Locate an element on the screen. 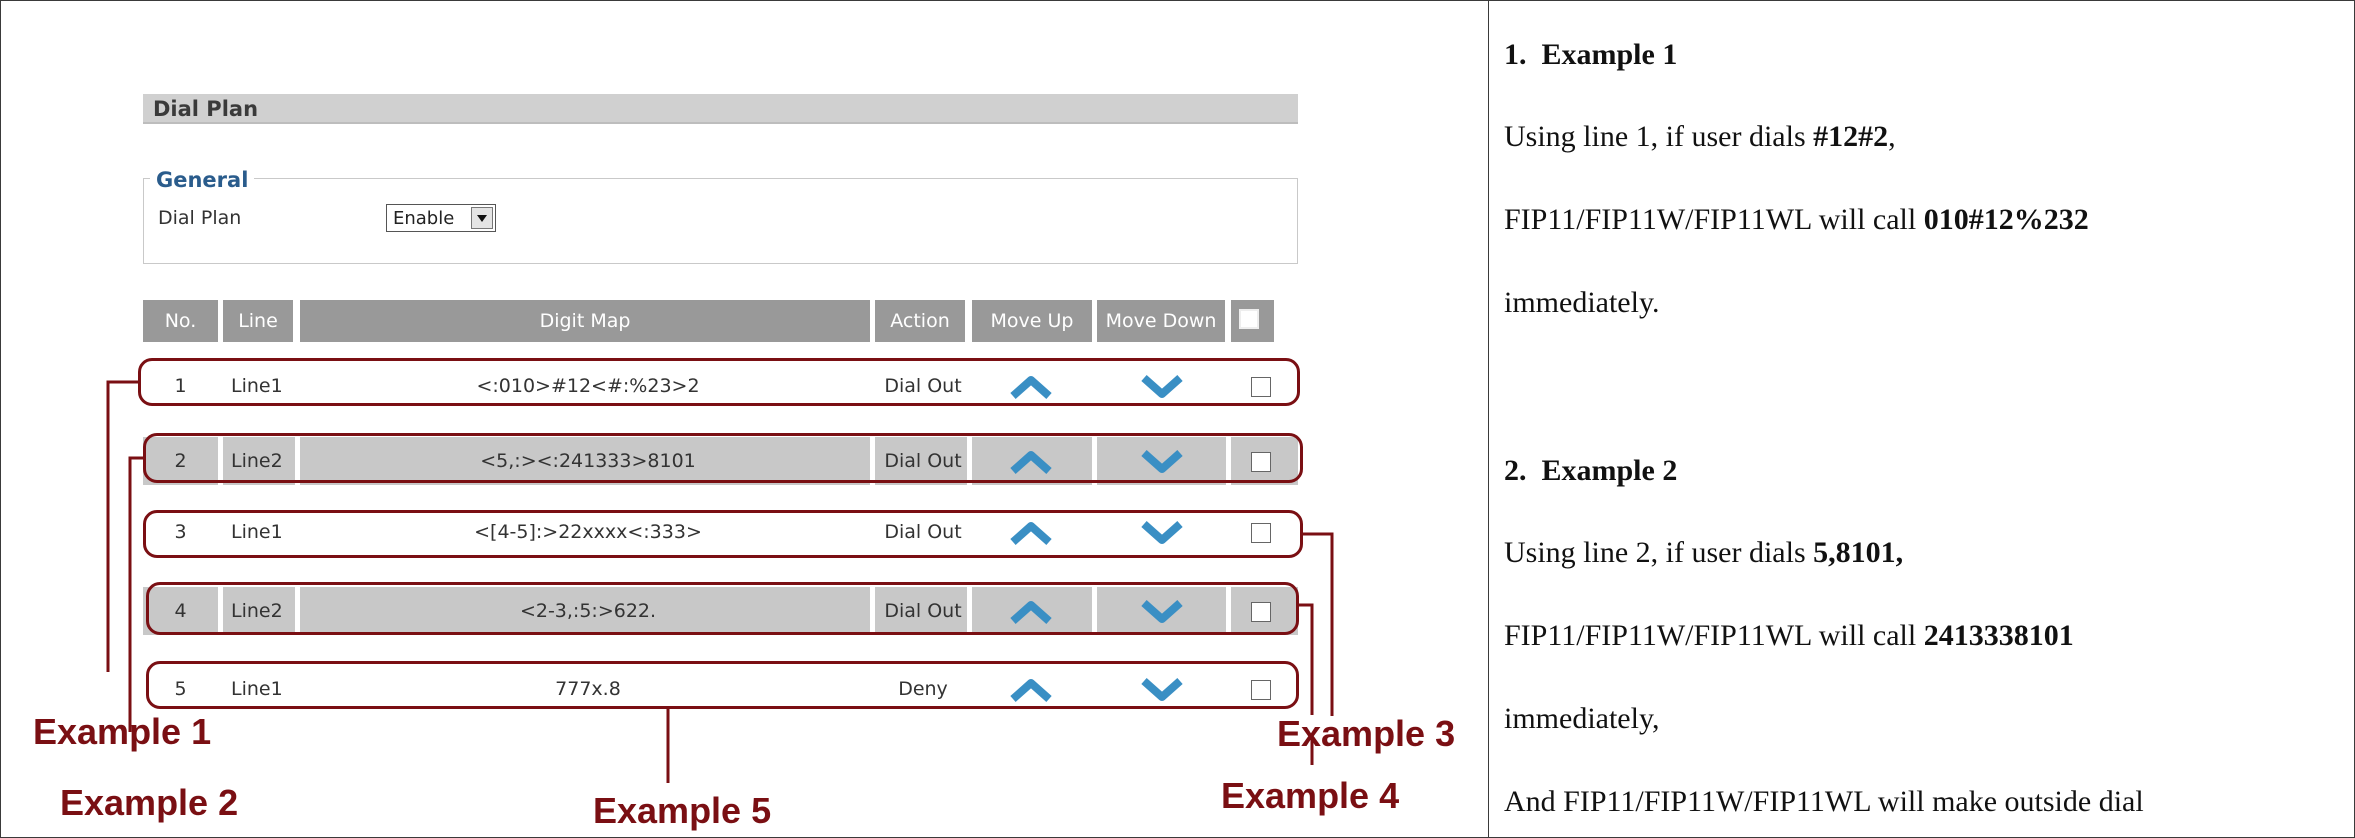 The image size is (2355, 838). text-run: , is located at coordinates (1892, 136).